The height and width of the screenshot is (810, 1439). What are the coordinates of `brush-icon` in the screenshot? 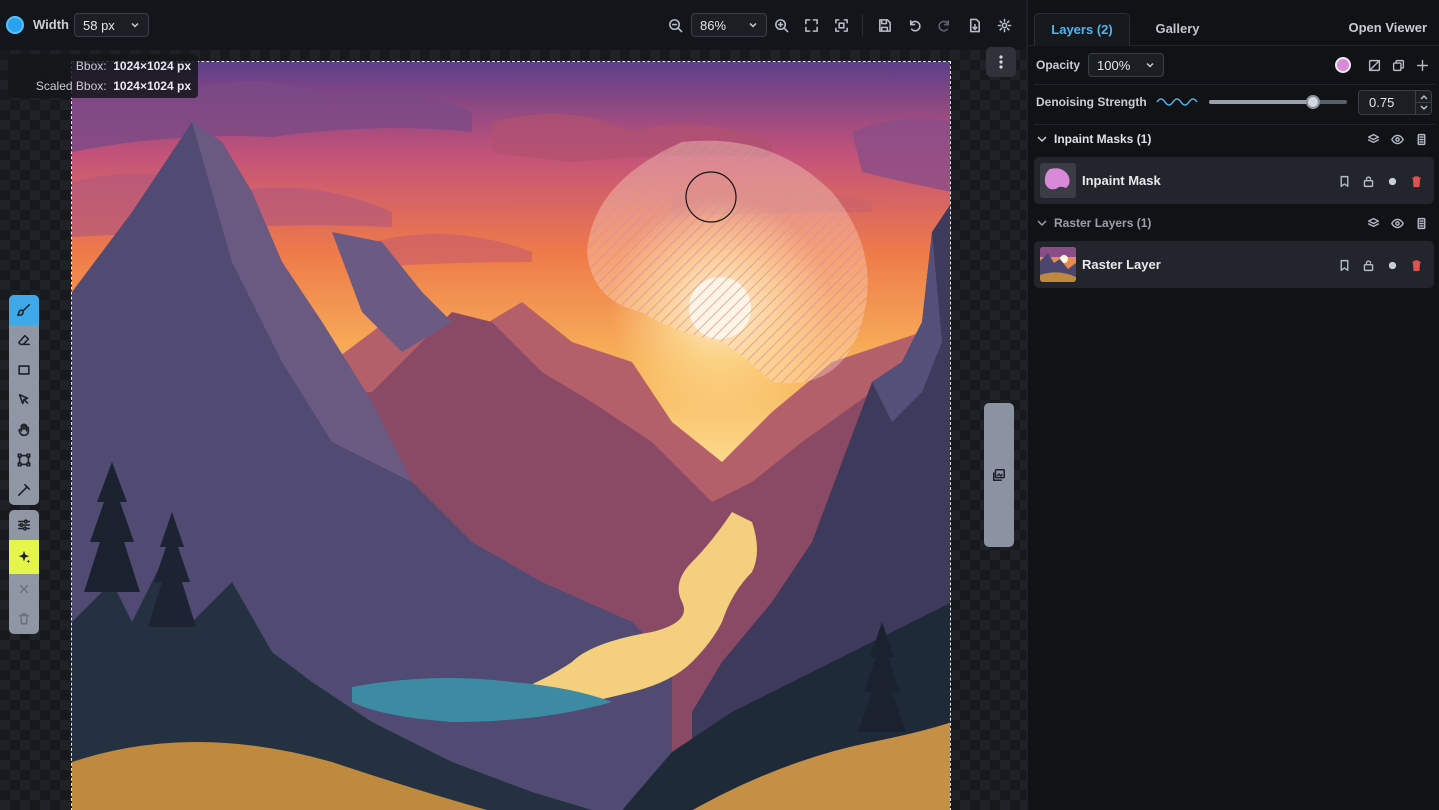 It's located at (24, 310).